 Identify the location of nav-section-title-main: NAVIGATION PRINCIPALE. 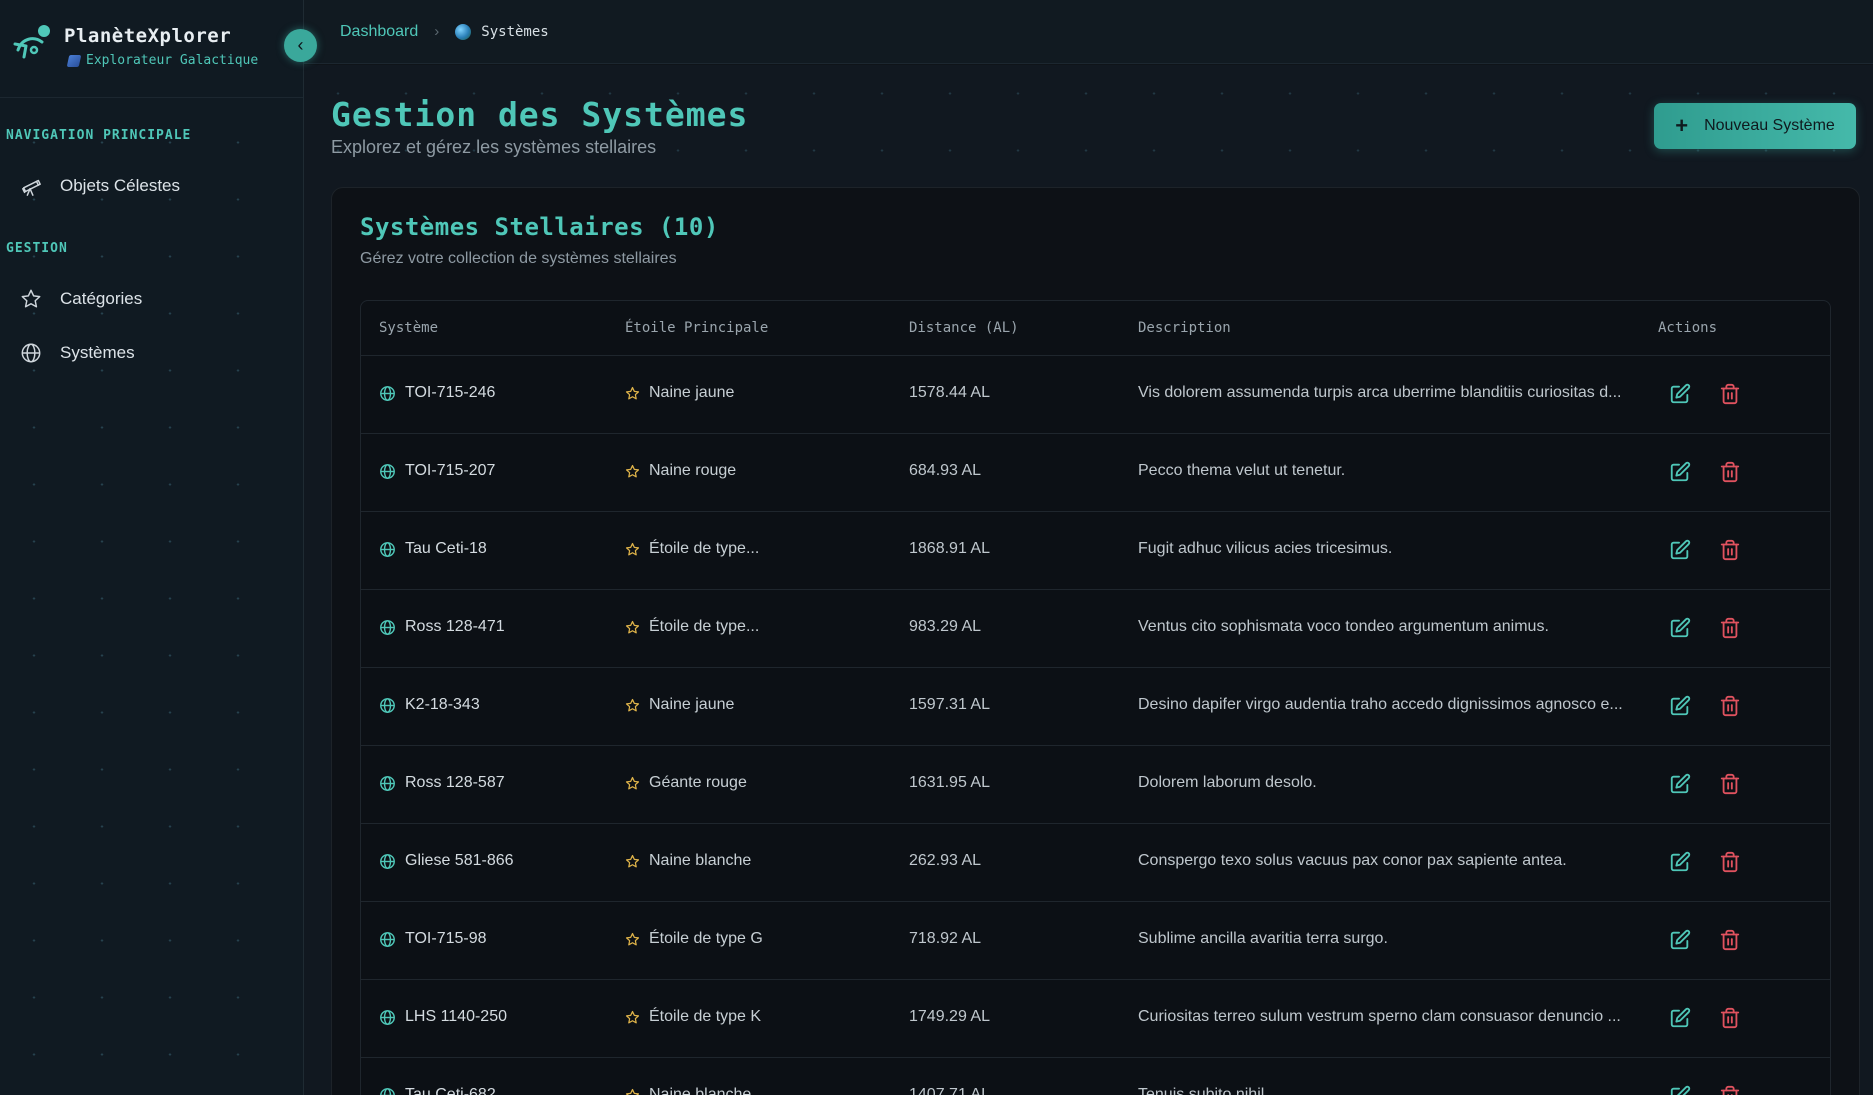
(99, 135).